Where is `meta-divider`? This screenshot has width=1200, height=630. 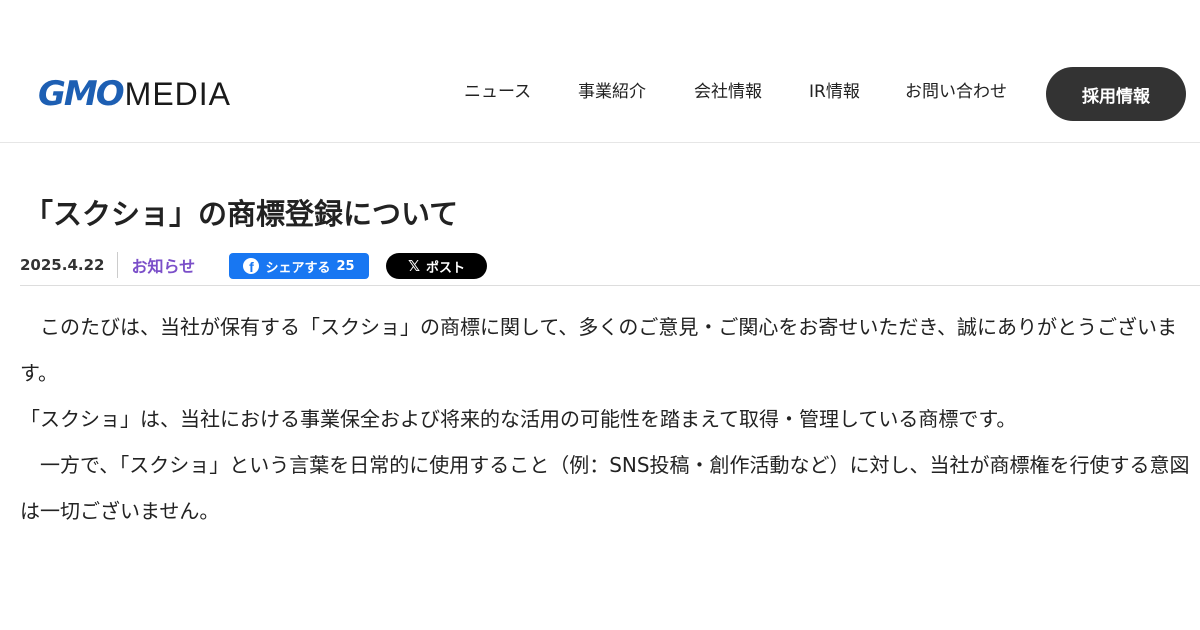
meta-divider is located at coordinates (118, 265).